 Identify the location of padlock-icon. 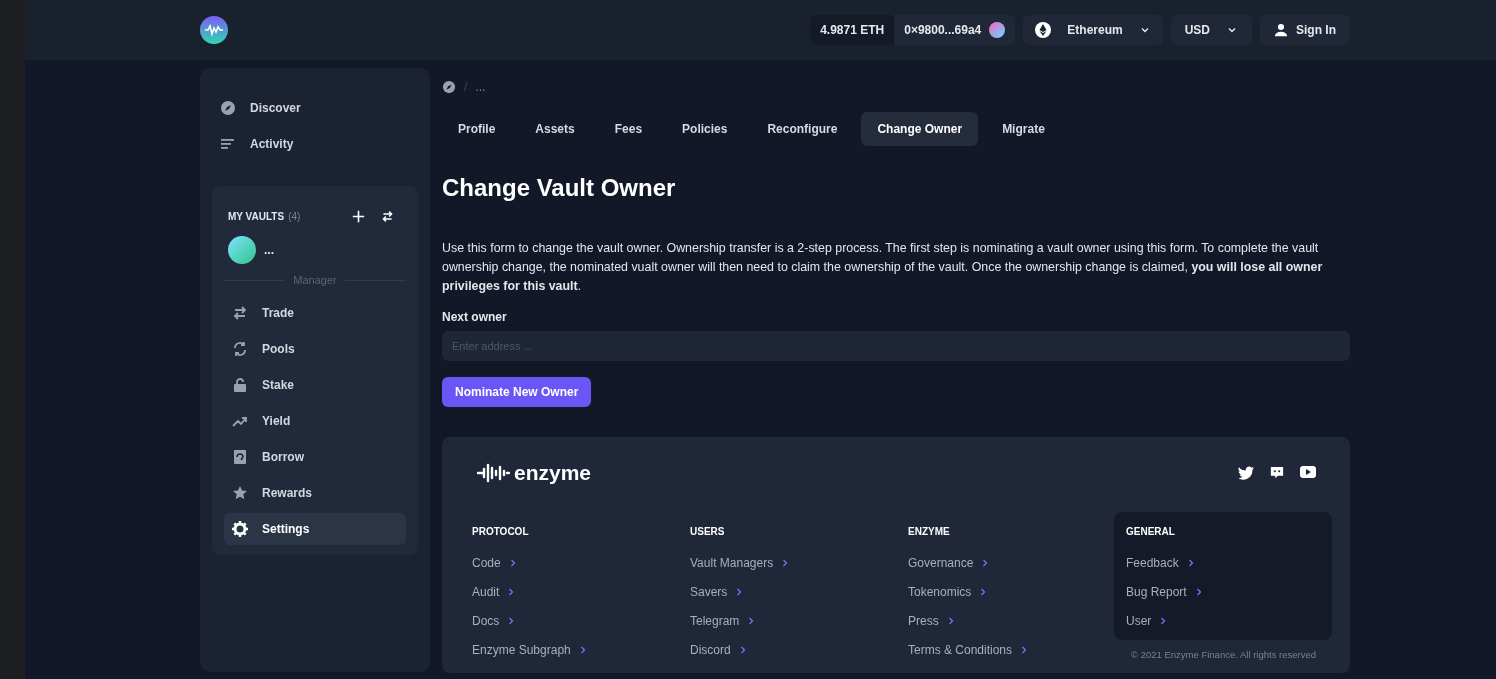
(240, 384).